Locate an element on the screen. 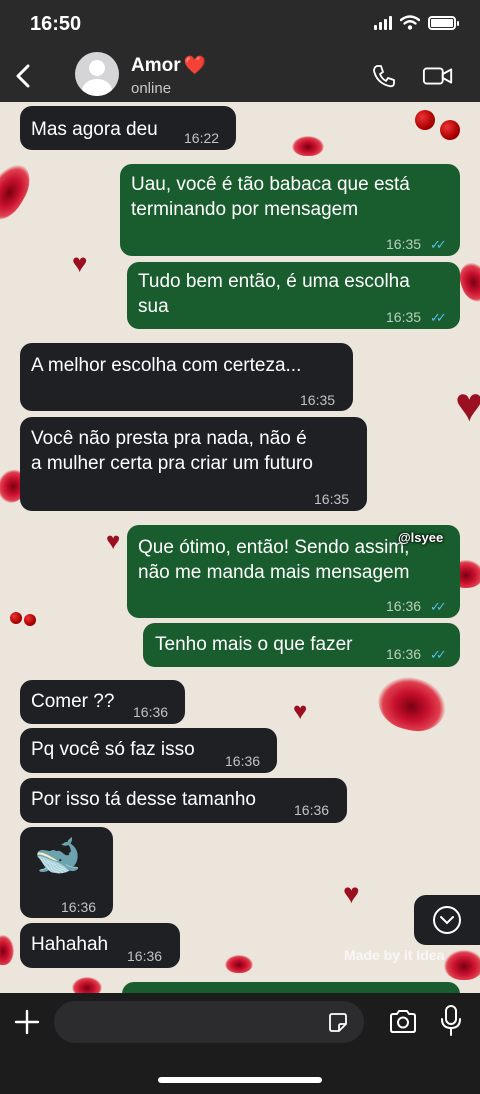 The height and width of the screenshot is (1094, 480). message-text: Uau, você é tão babaca que está is located at coordinates (270, 184).